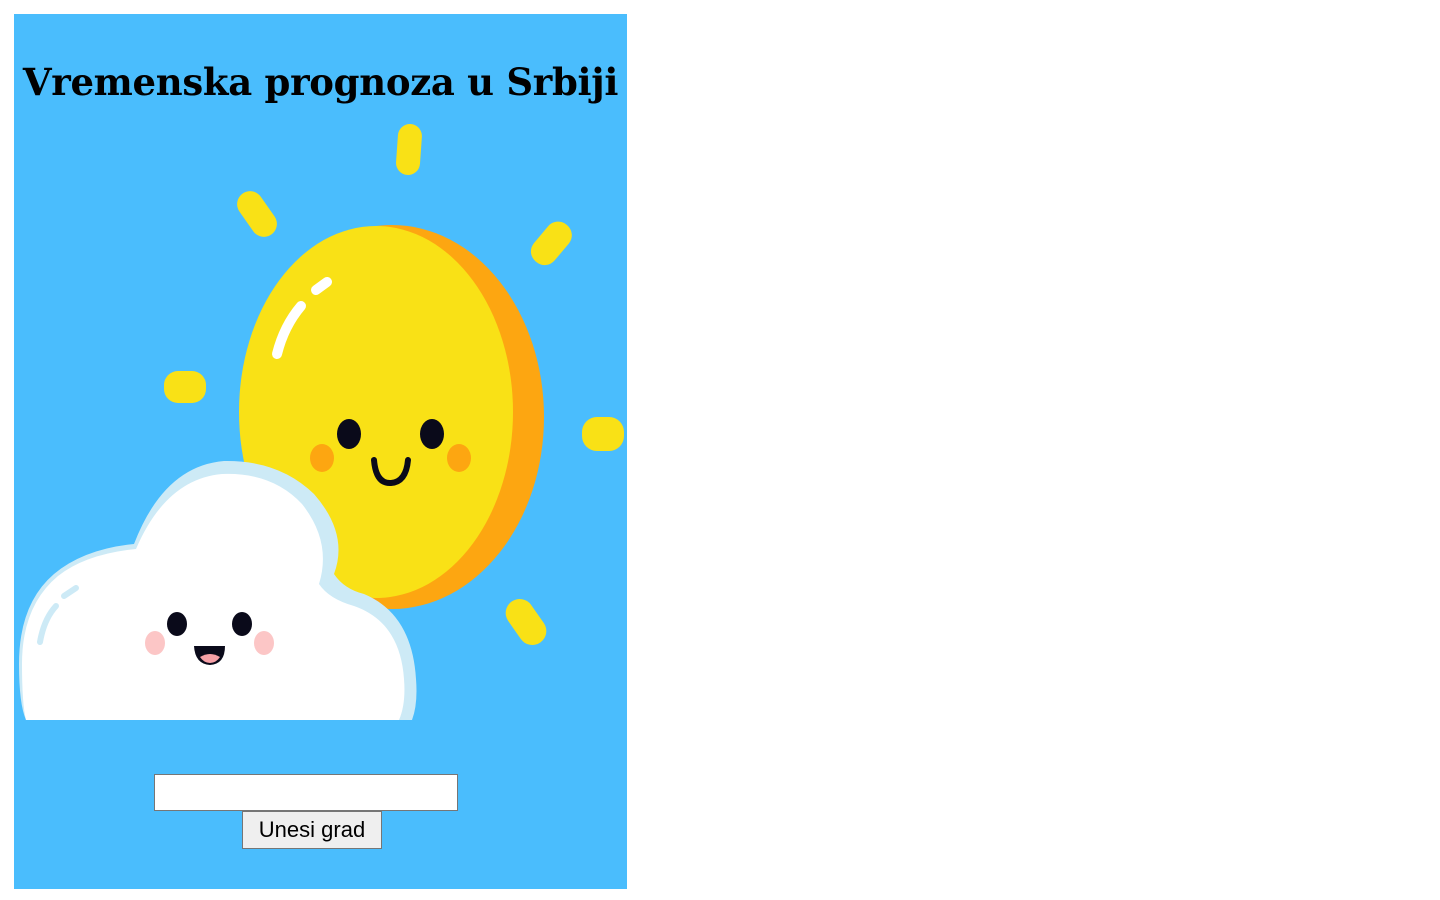  What do you see at coordinates (312, 830) in the screenshot?
I see `submit-city-button: Unesi grad` at bounding box center [312, 830].